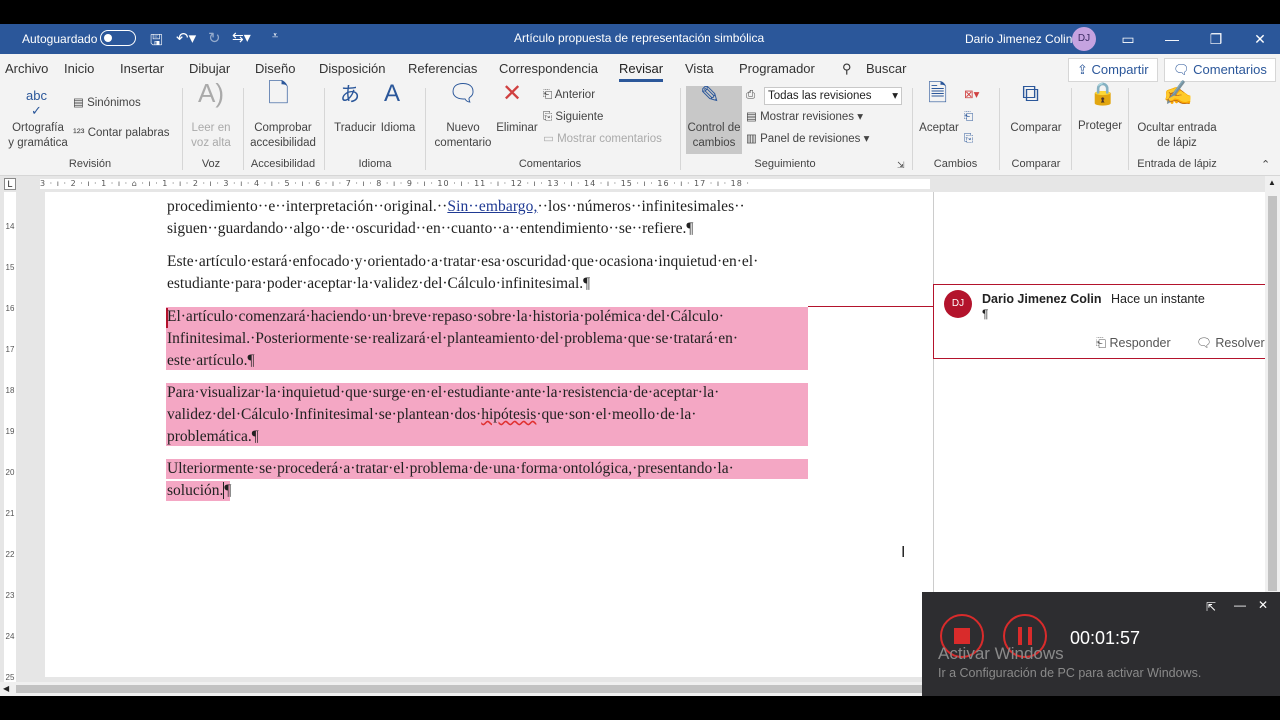  I want to click on user-name: Dario Jimenez Colin, so click(1018, 39).